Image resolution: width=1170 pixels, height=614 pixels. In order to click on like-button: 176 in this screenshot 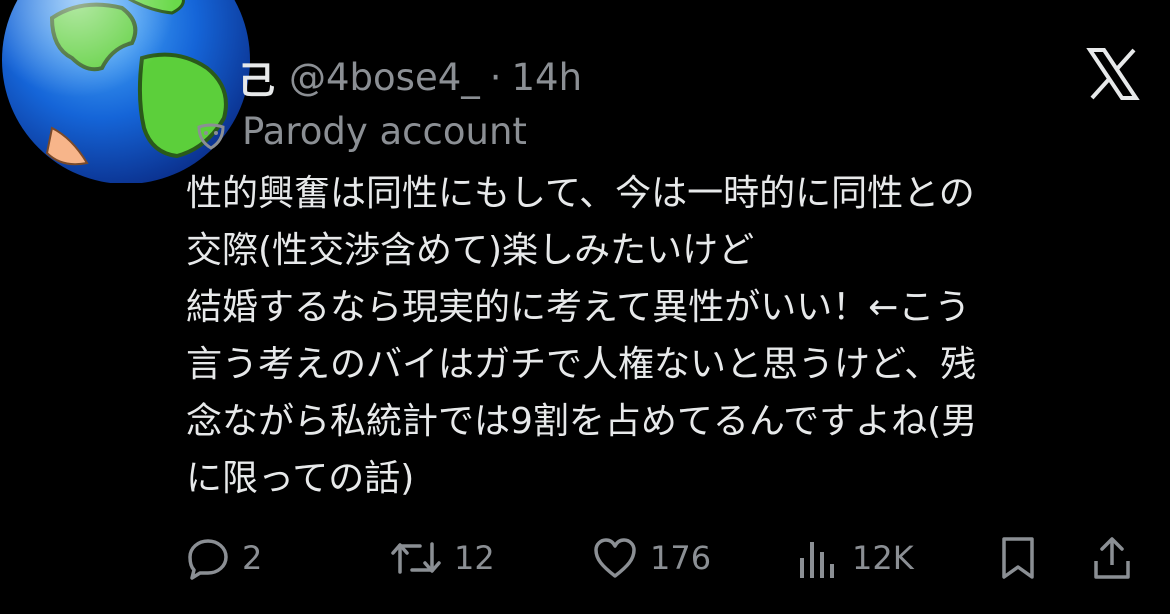, I will do `click(651, 558)`.